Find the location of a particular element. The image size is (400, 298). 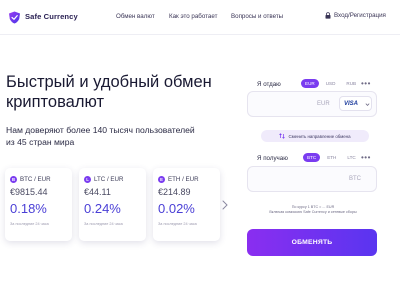

tab-get-eth: ETH is located at coordinates (331, 157).